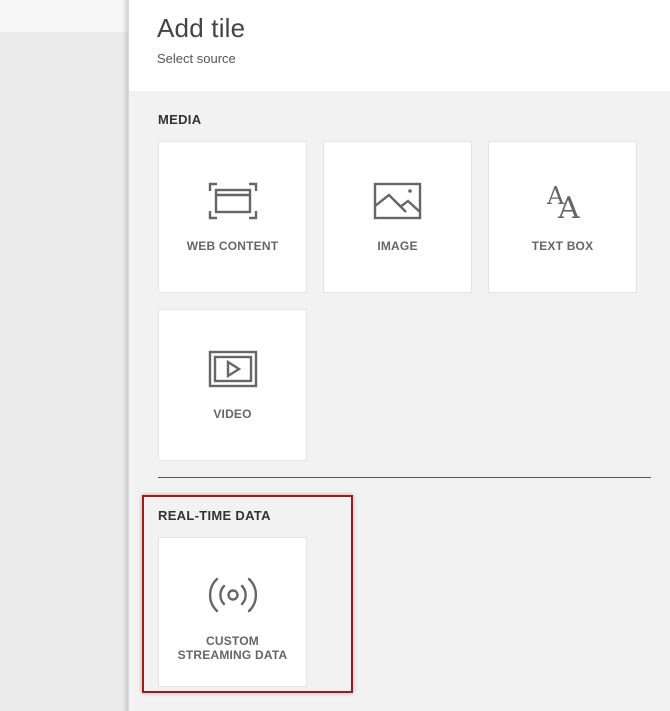 The height and width of the screenshot is (711, 670). Describe the element at coordinates (397, 246) in the screenshot. I see `tile-label: IMAGE` at that location.